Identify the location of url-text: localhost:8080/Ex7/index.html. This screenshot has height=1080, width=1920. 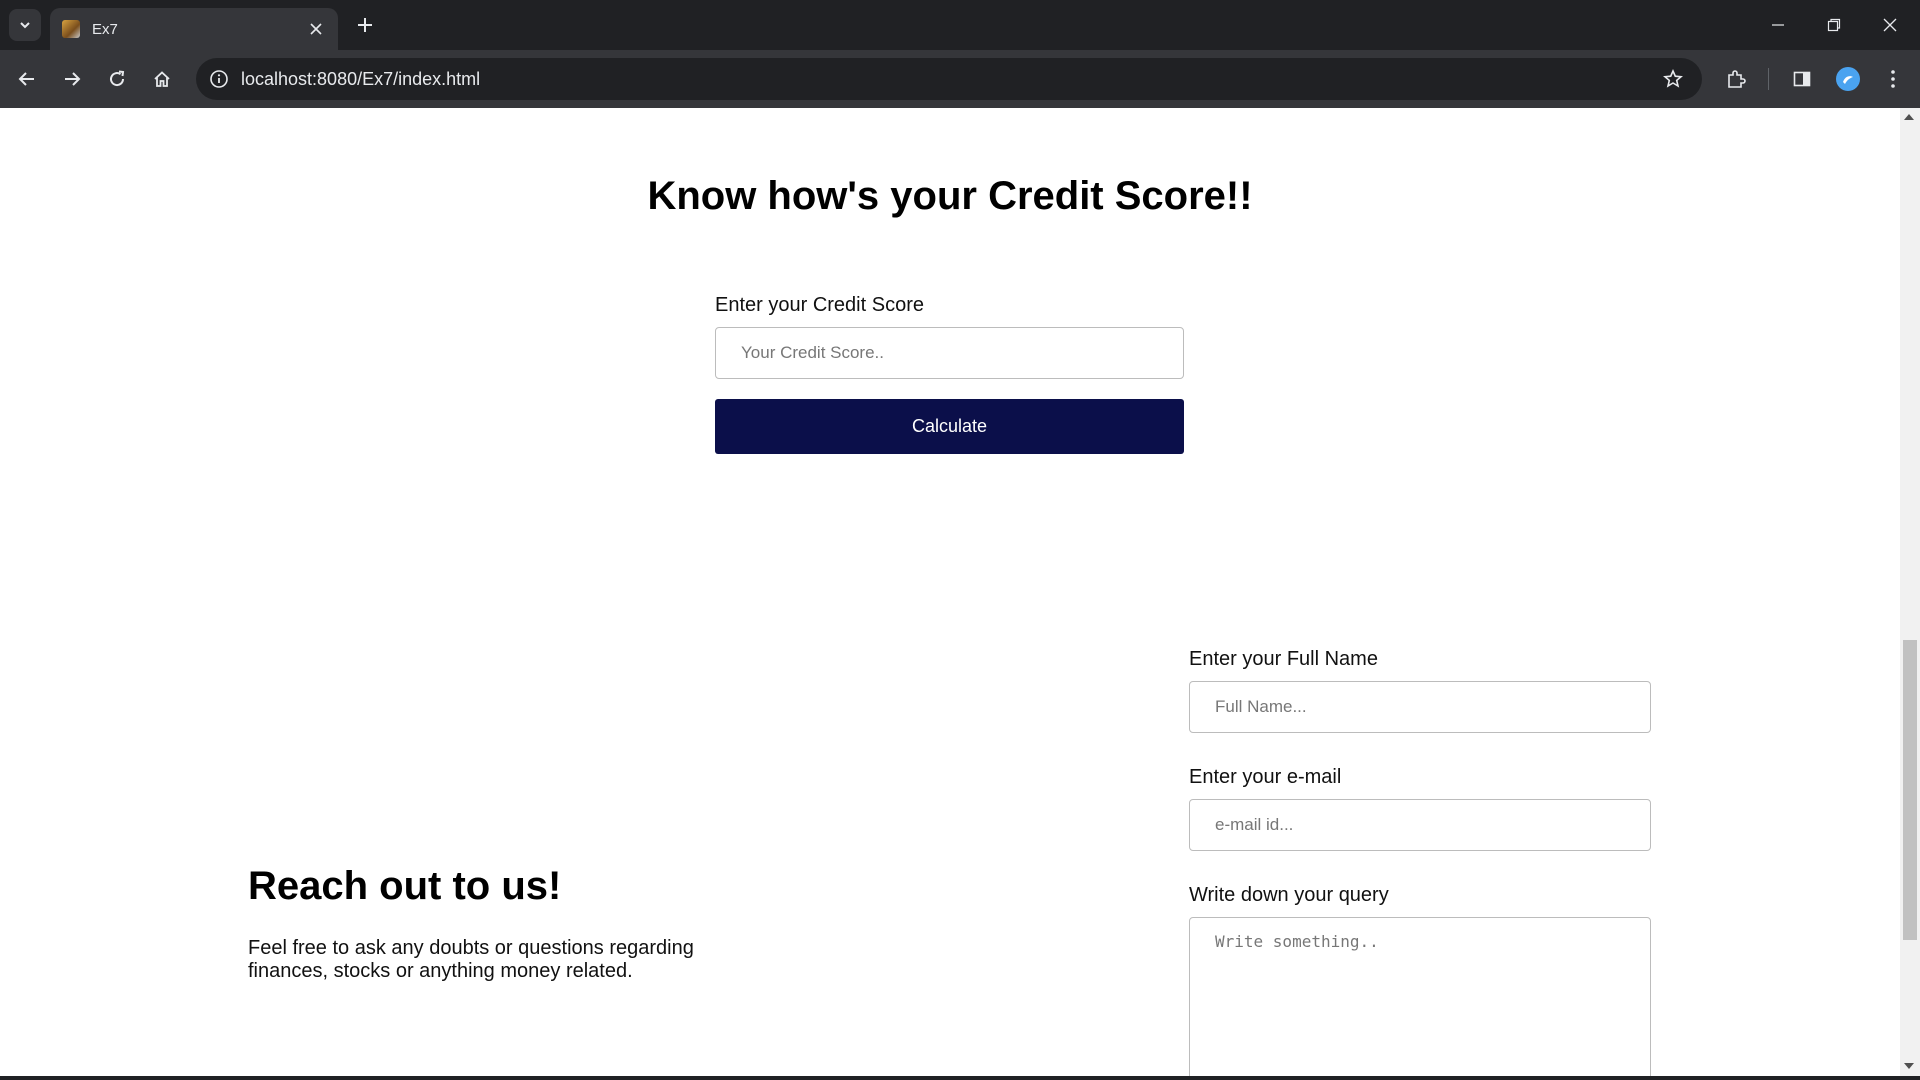
(360, 79).